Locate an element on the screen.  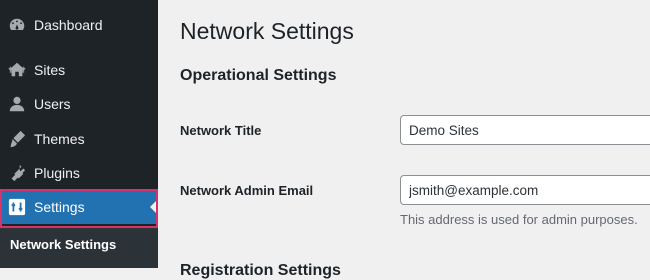
sidebar-item-dashboard: Dashboard is located at coordinates (79, 25).